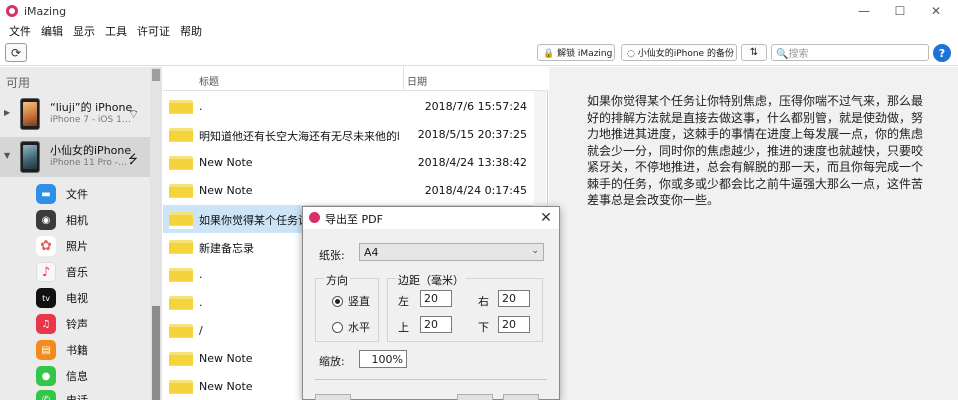  I want to click on radio-label-portrait: 竖直, so click(359, 301).